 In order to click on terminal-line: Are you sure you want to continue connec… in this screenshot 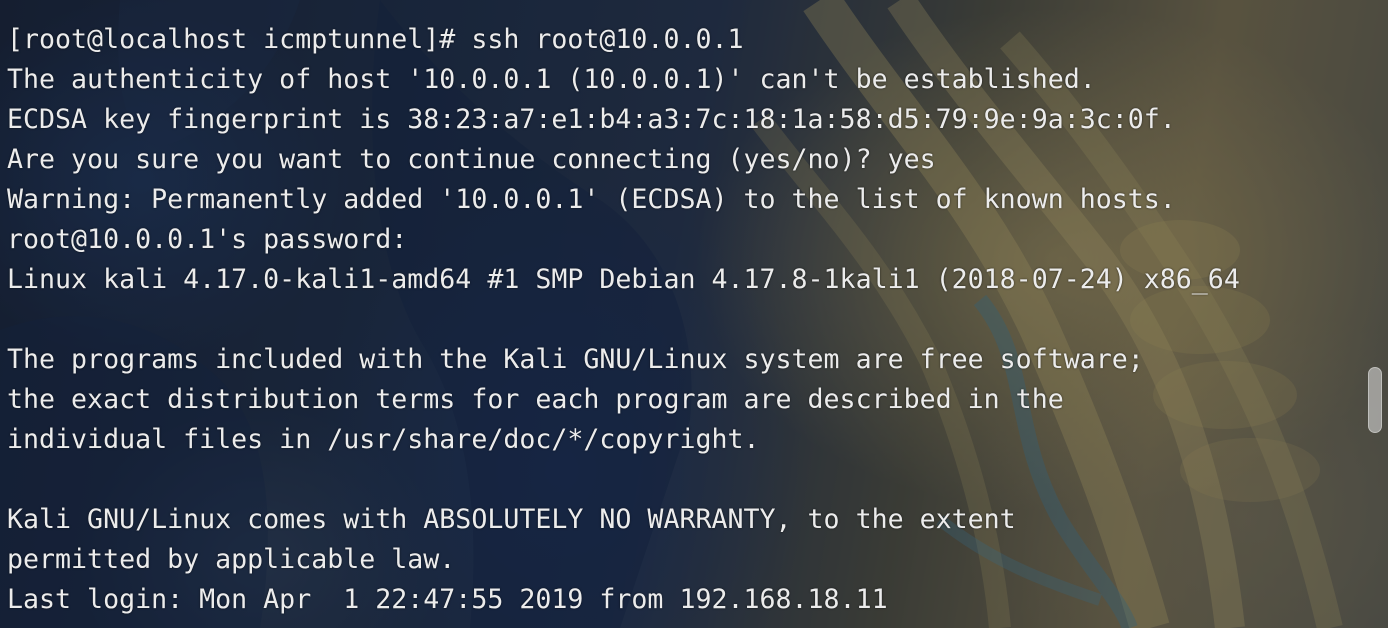, I will do `click(471, 159)`.